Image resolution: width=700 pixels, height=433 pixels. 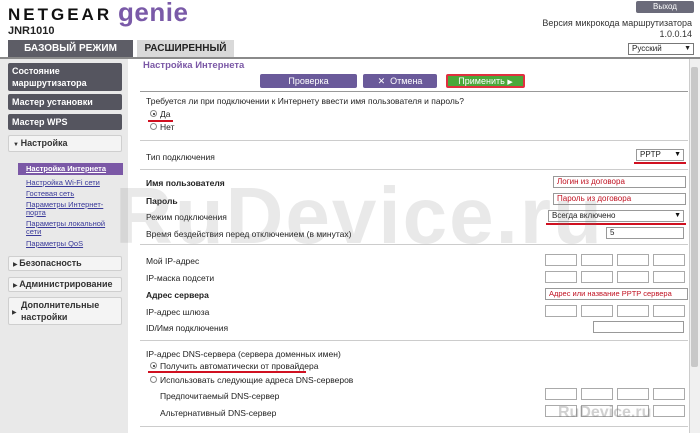 I want to click on gateway-label: IP-адрес шлюза, so click(x=178, y=312).